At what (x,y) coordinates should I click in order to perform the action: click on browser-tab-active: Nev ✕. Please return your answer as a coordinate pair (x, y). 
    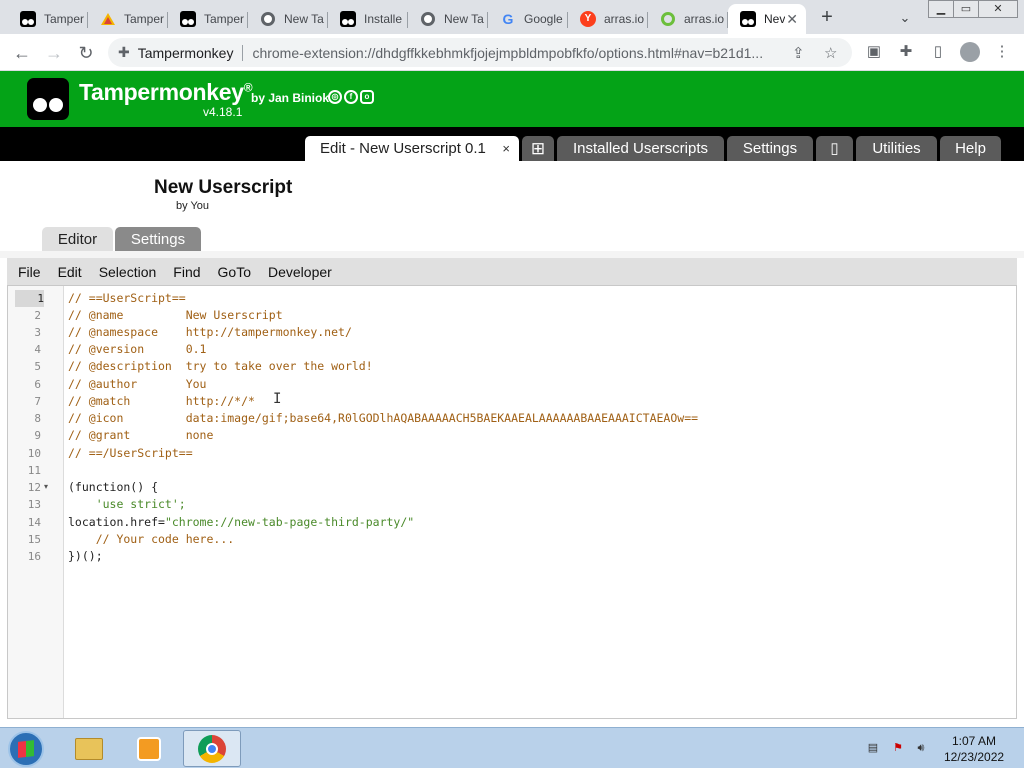
    Looking at the image, I should click on (767, 19).